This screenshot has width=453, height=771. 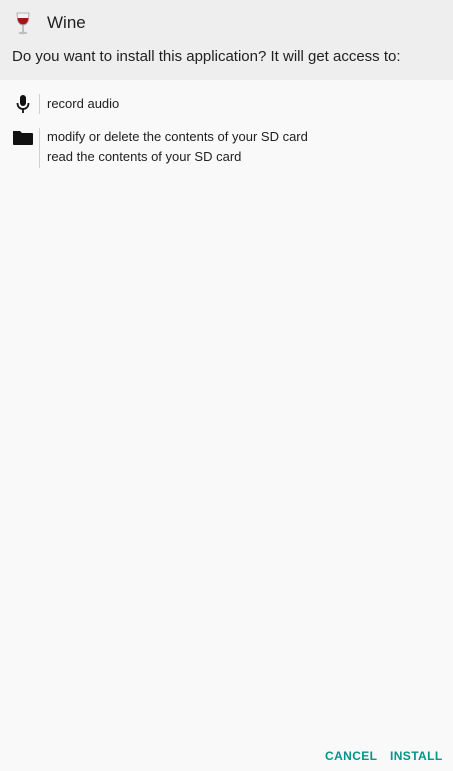 What do you see at coordinates (144, 156) in the screenshot?
I see `permission-read-sd: read the contents of your SD card` at bounding box center [144, 156].